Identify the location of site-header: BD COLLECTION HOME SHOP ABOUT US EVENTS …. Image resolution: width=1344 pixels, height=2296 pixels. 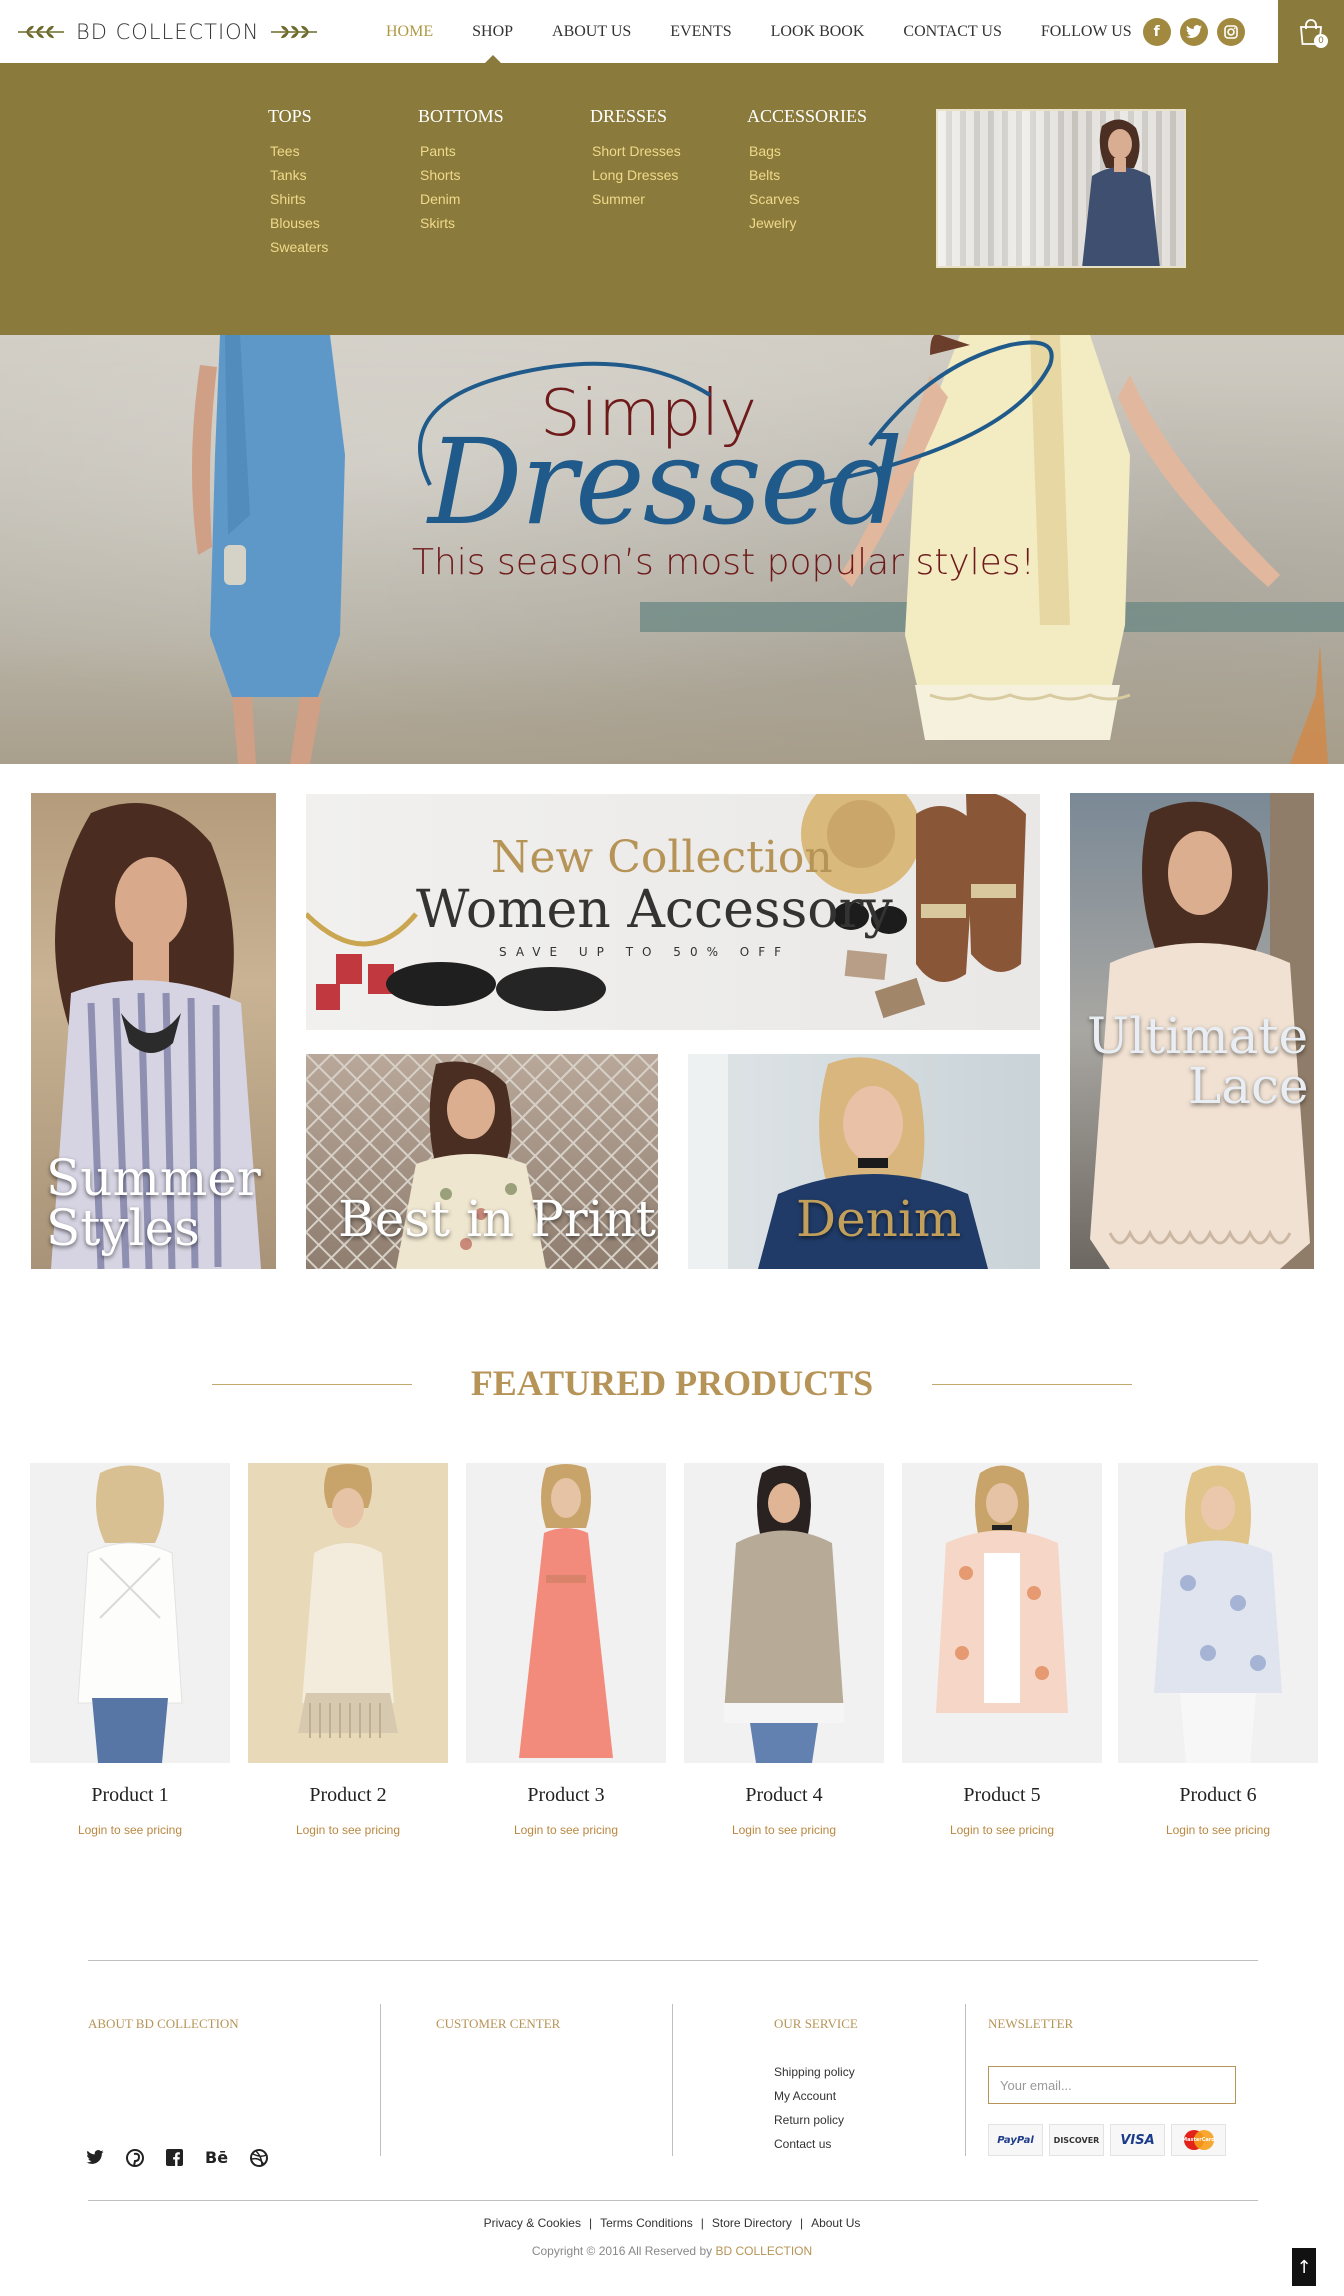
(672, 31).